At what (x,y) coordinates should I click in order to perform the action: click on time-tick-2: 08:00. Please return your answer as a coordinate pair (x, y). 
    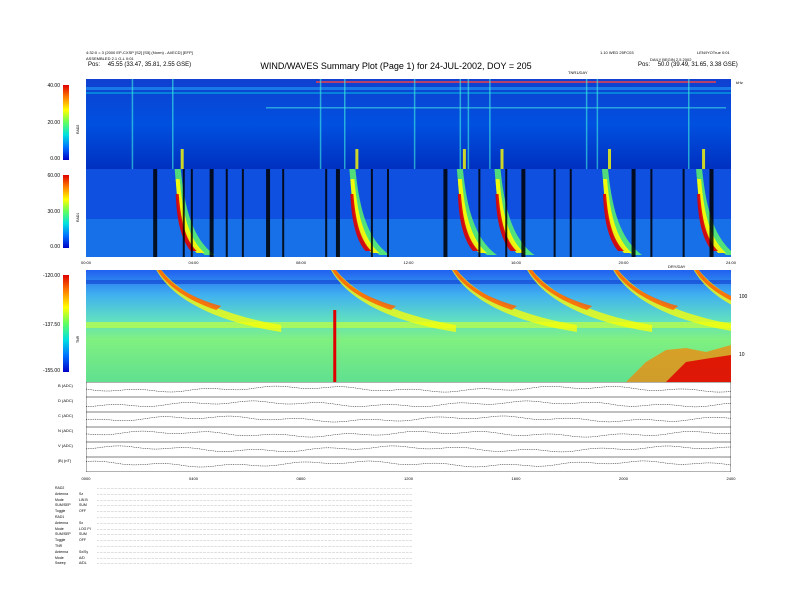
    Looking at the image, I should click on (301, 262).